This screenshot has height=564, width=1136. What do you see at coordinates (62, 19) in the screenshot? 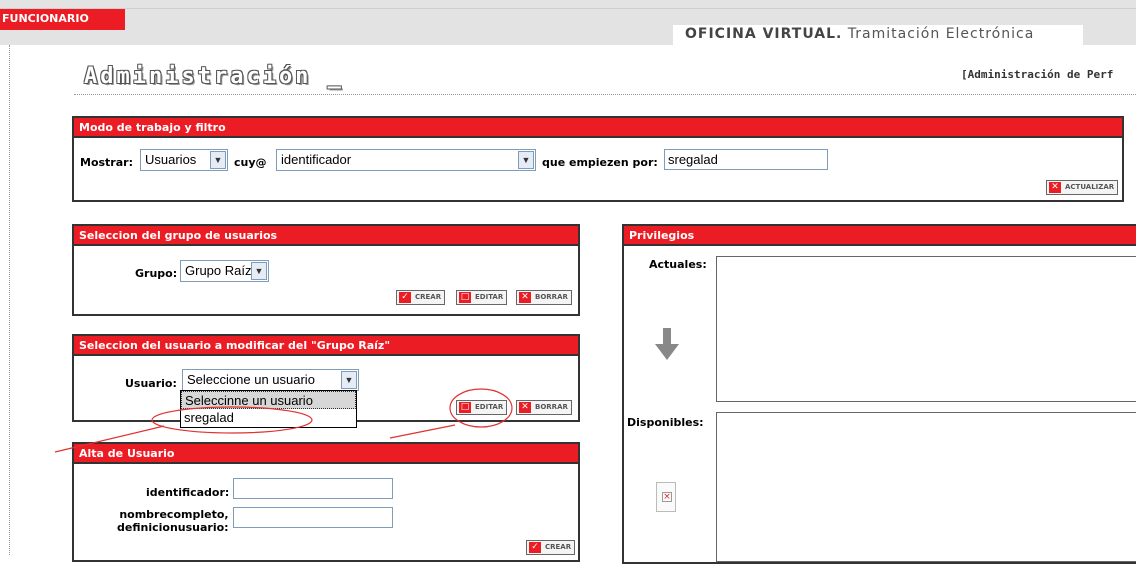
I see `funcionario-badge: FUNCIONARIO` at bounding box center [62, 19].